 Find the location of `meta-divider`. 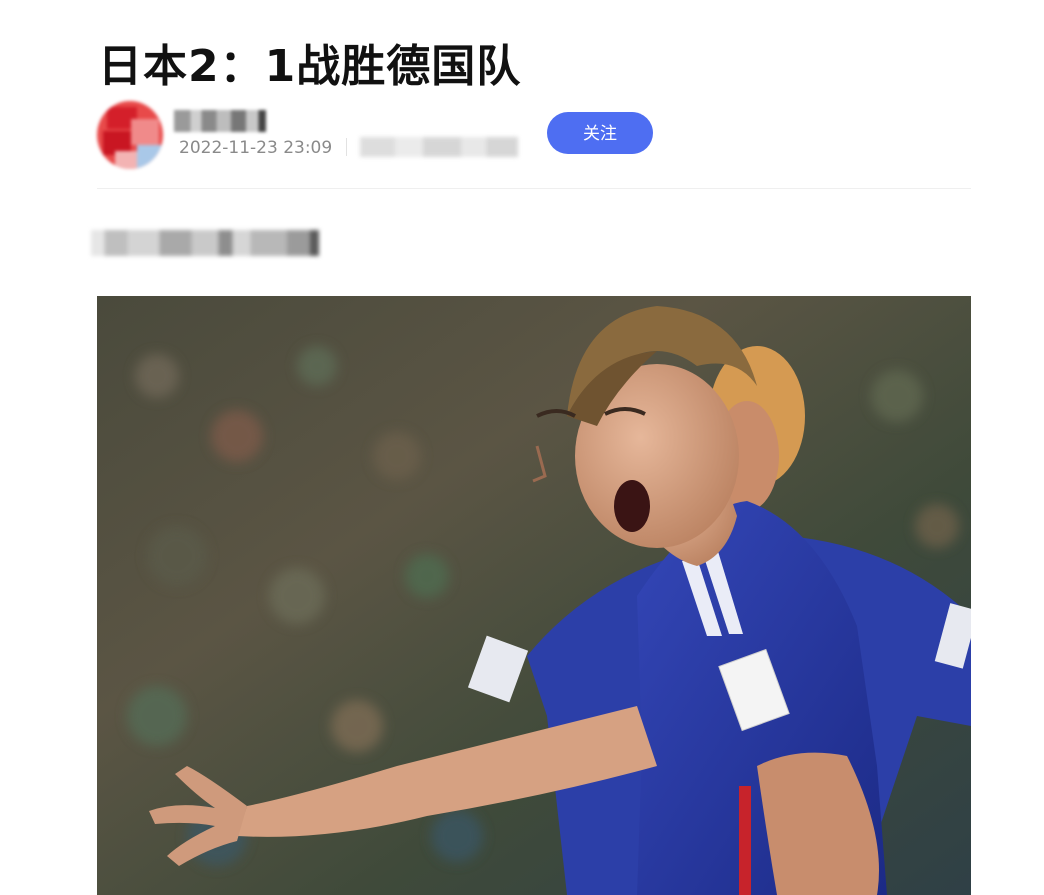

meta-divider is located at coordinates (346, 147).